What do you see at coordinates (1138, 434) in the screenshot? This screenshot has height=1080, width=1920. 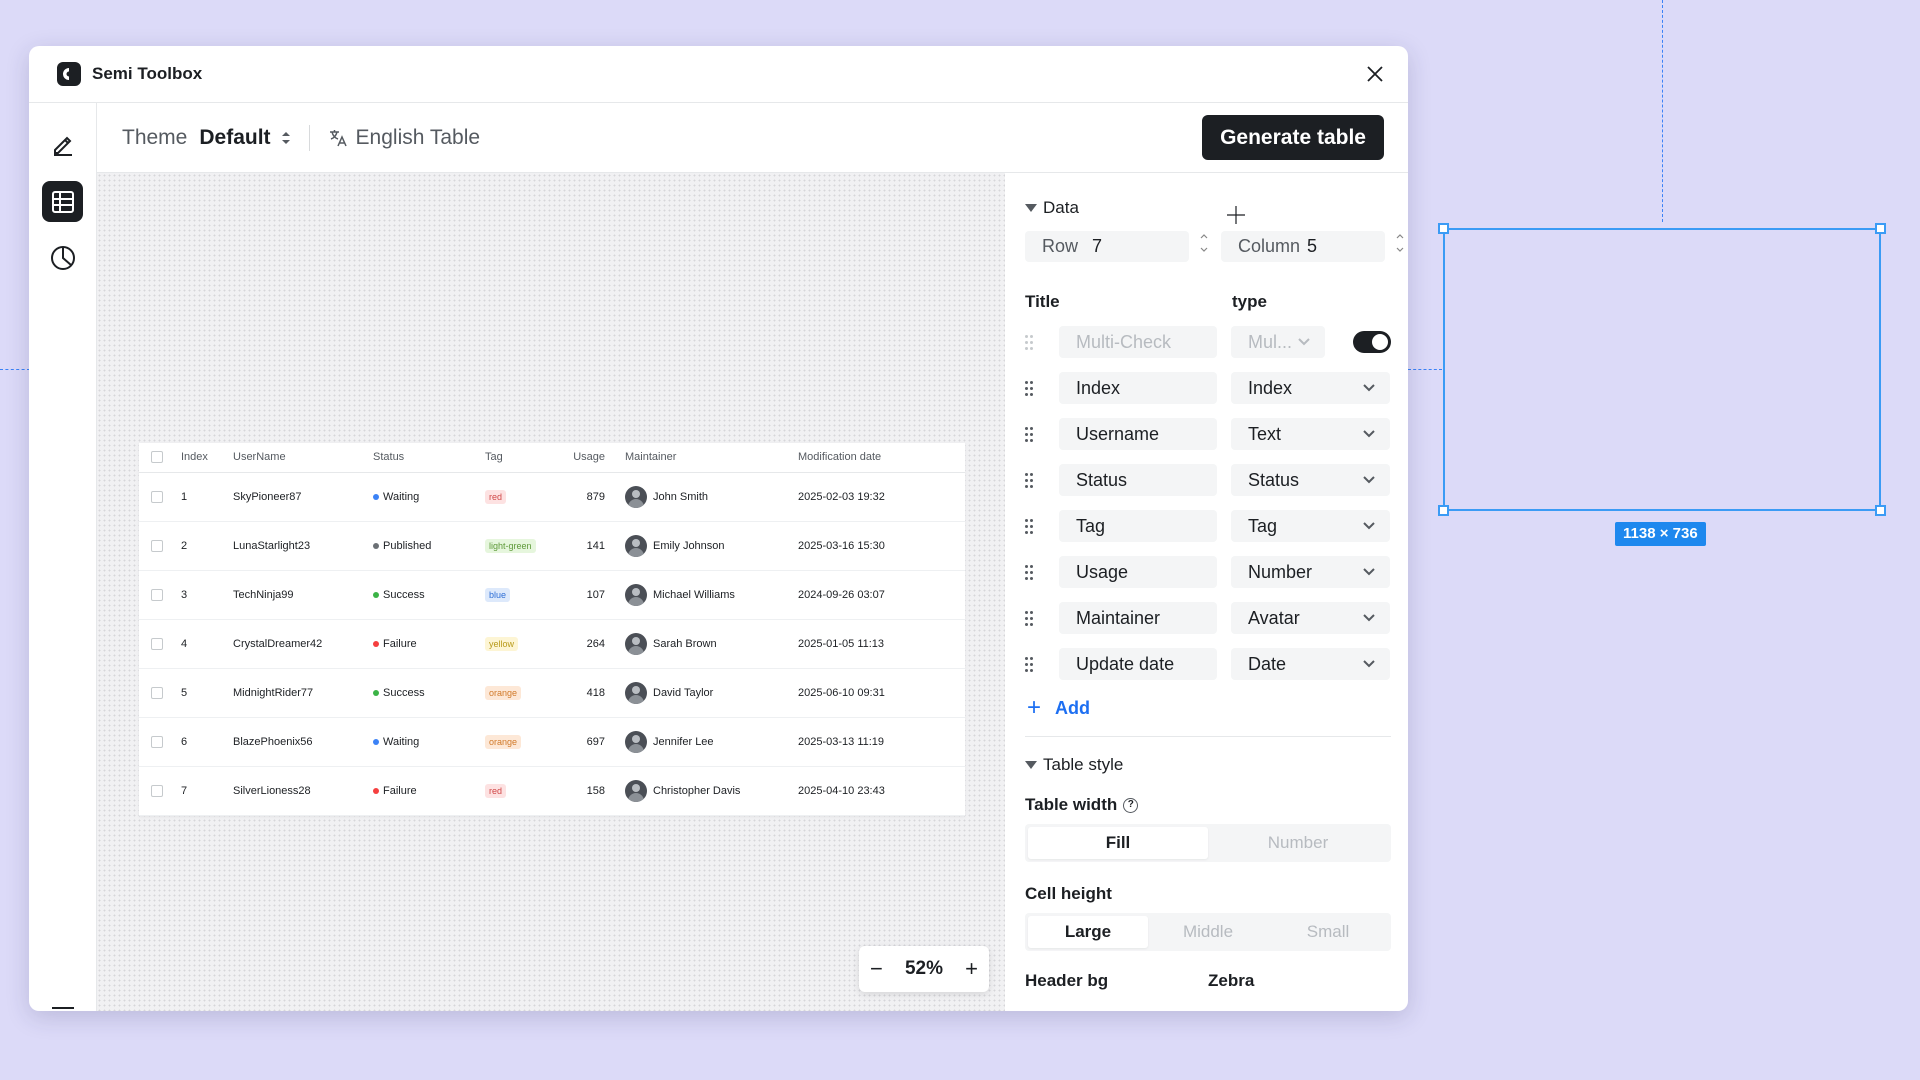 I see `column-title-input: Username` at bounding box center [1138, 434].